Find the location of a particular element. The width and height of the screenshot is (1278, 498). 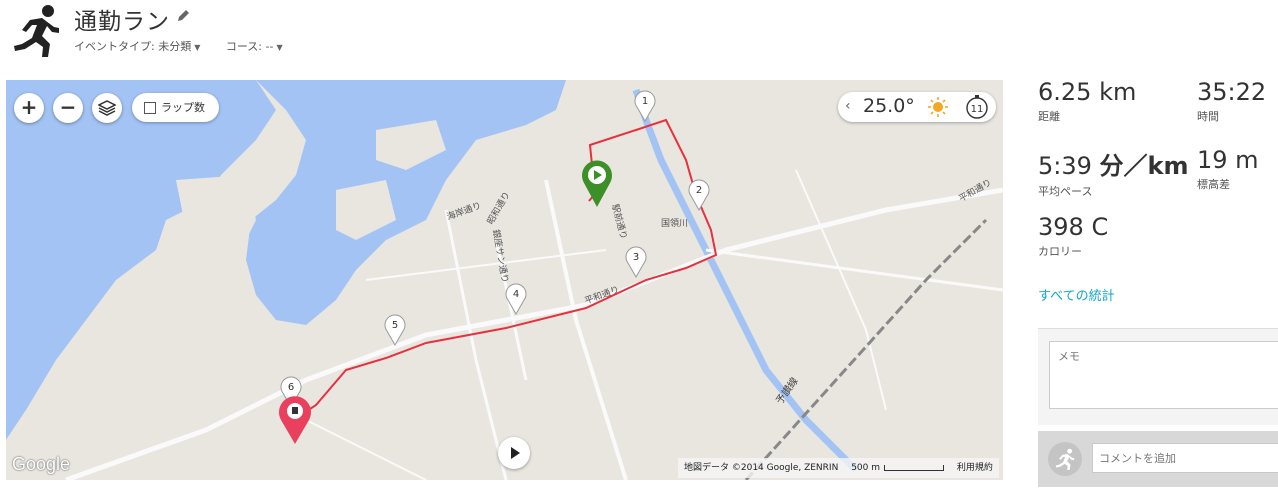

elevation-value: 19 m is located at coordinates (1228, 160).